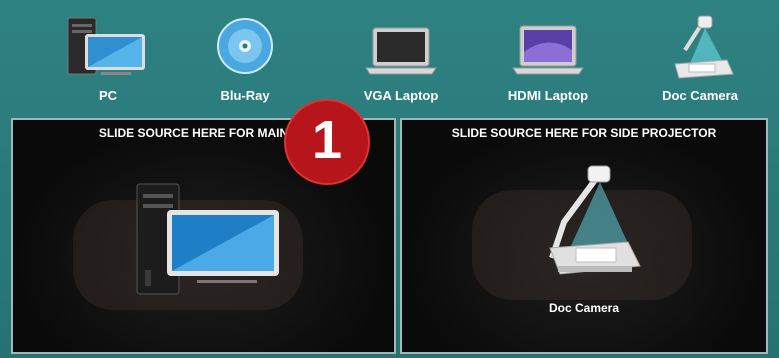  I want to click on source-label: HDMI Laptop, so click(548, 95).